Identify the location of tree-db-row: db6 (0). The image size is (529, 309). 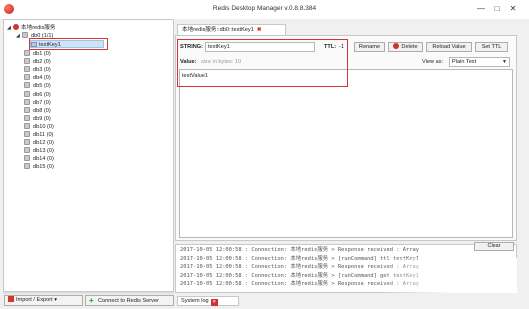
(37, 94).